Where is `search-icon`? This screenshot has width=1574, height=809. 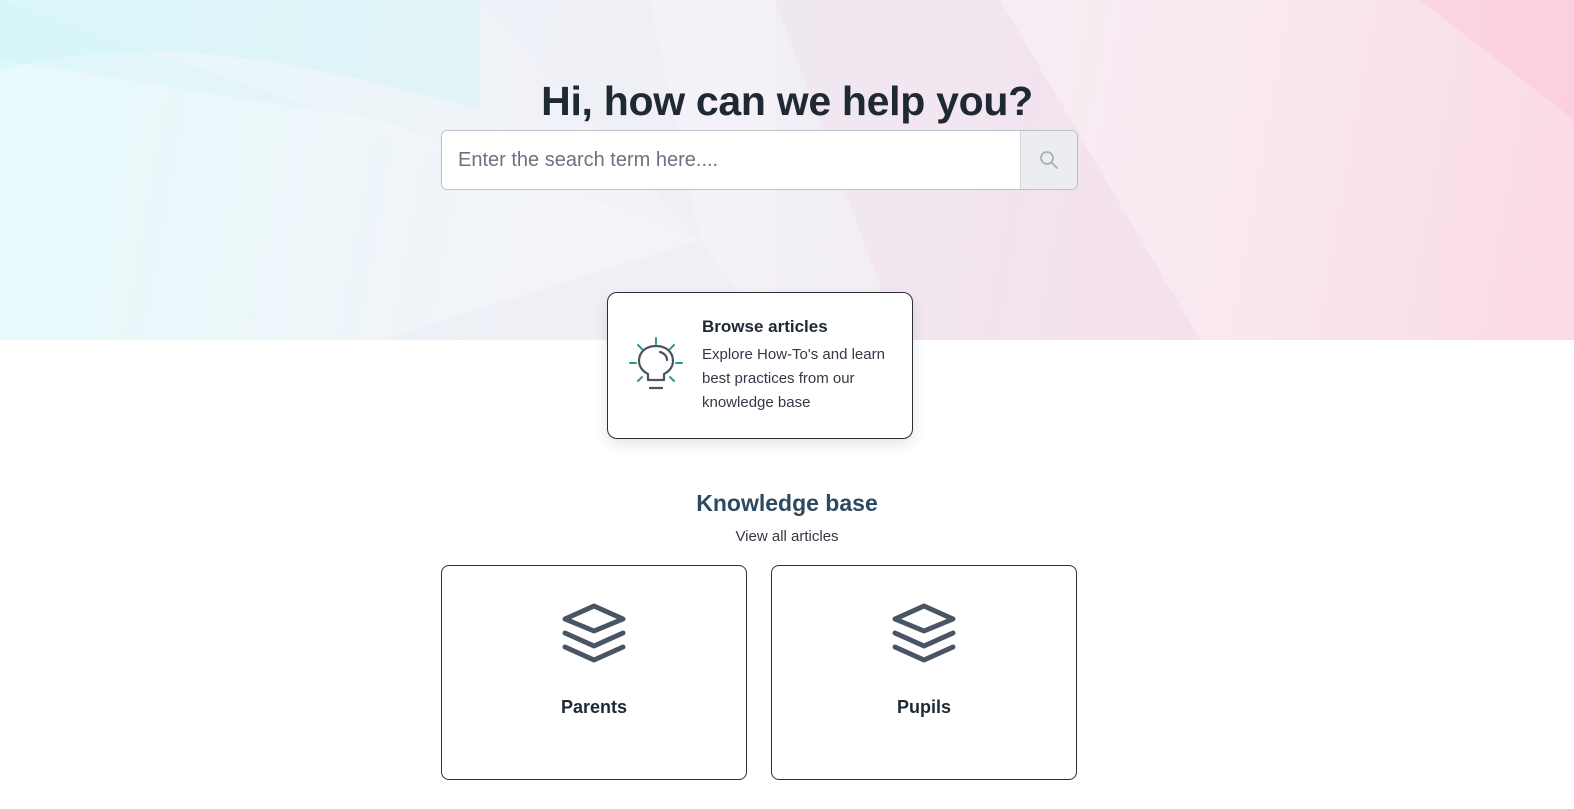 search-icon is located at coordinates (1049, 160).